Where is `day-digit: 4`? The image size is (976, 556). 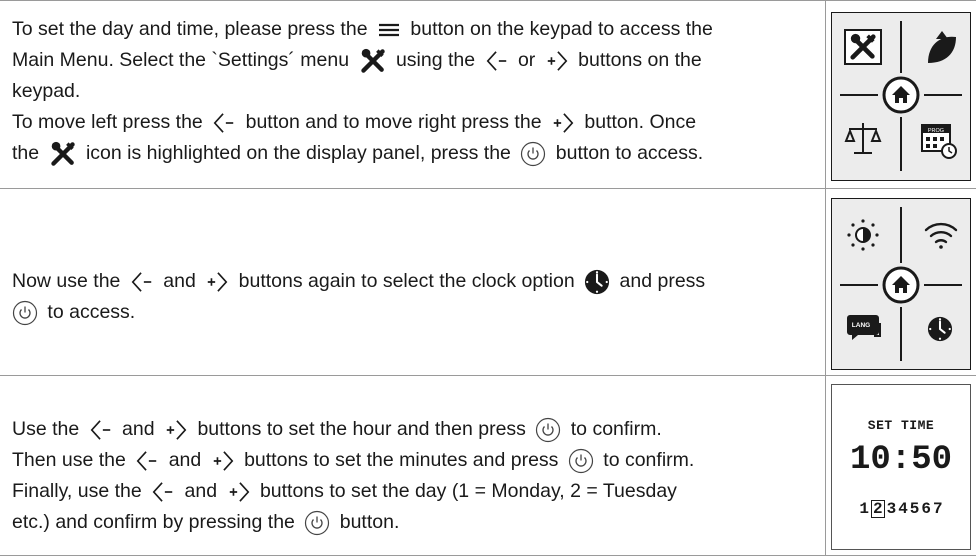
day-digit: 4 is located at coordinates (903, 509).